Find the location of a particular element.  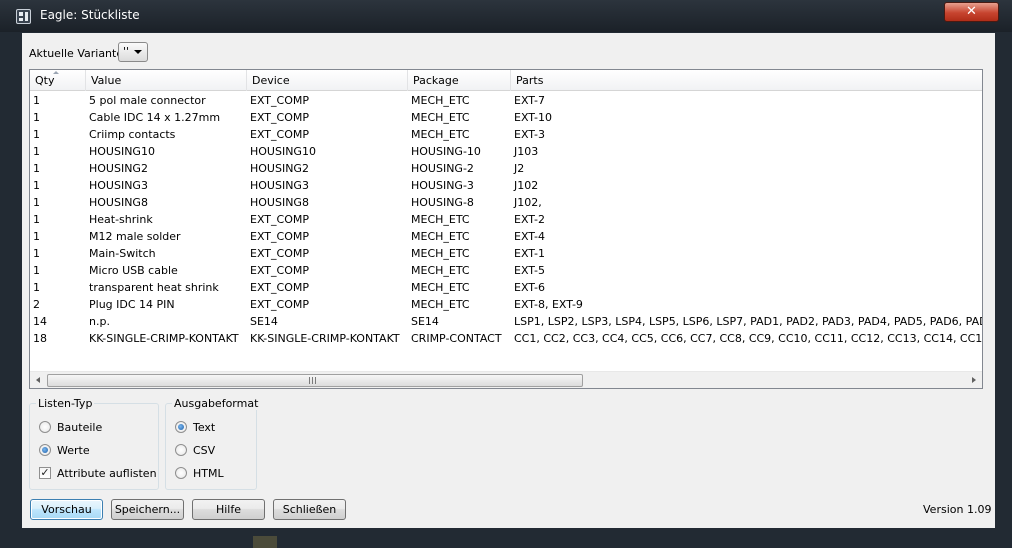

cell-parts: J2 is located at coordinates (519, 168).